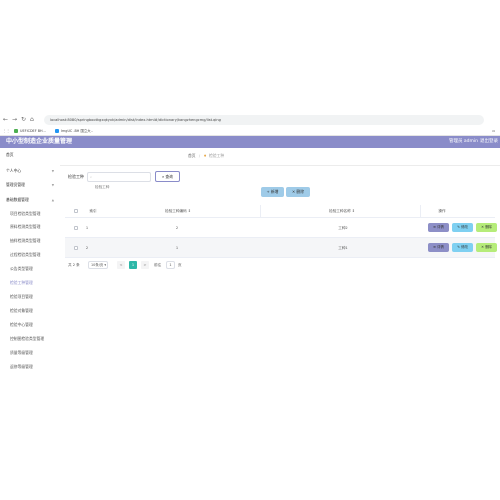 Image resolution: width=500 pixels, height=500 pixels. Describe the element at coordinates (32, 120) in the screenshot. I see `home-icon: ⌂` at that location.